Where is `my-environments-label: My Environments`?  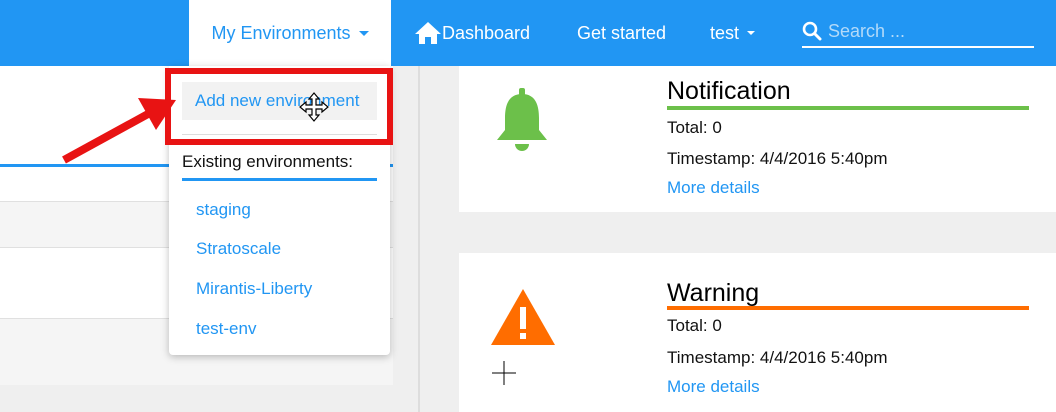 my-environments-label: My Environments is located at coordinates (281, 32).